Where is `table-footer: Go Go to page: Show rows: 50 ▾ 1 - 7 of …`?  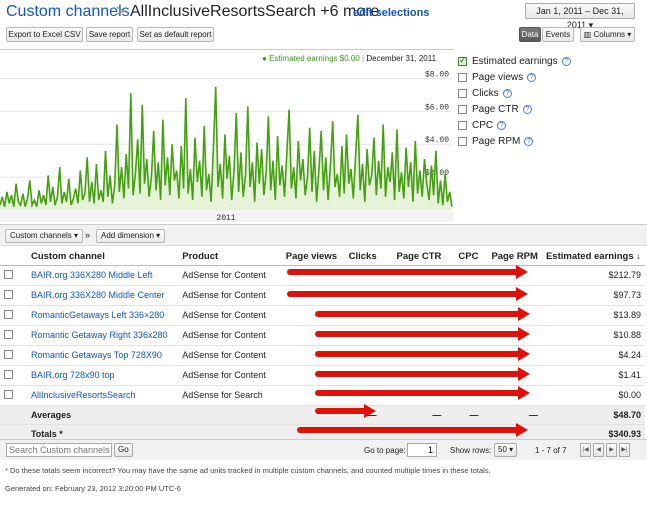 table-footer: Go Go to page: Show rows: 50 ▾ 1 - 7 of … is located at coordinates (323, 449).